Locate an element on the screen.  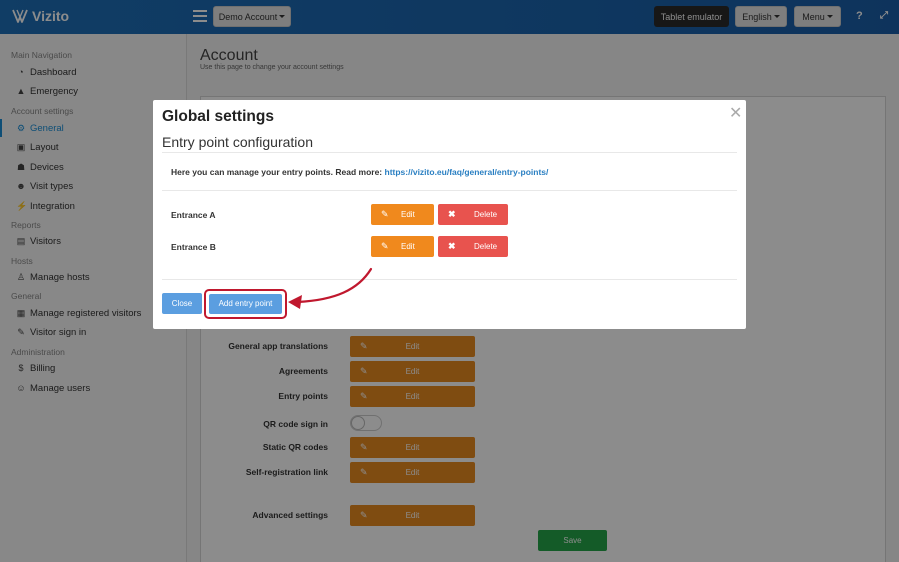
modal-subtitle: Entry point configuration is located at coordinates (237, 142).